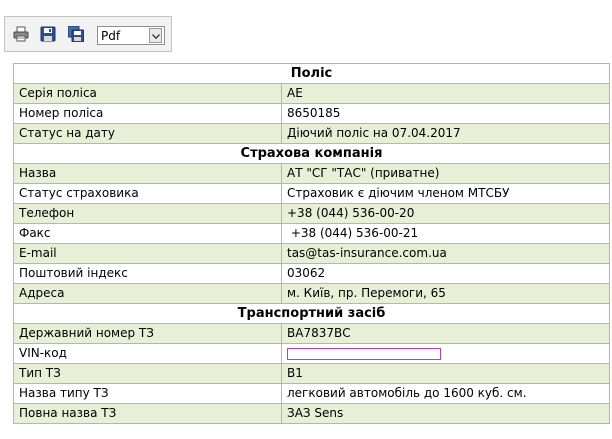 The width and height of the screenshot is (612, 439). I want to click on table-row: Повна назва ТЗ ЗАЗ Sens, so click(311, 413).